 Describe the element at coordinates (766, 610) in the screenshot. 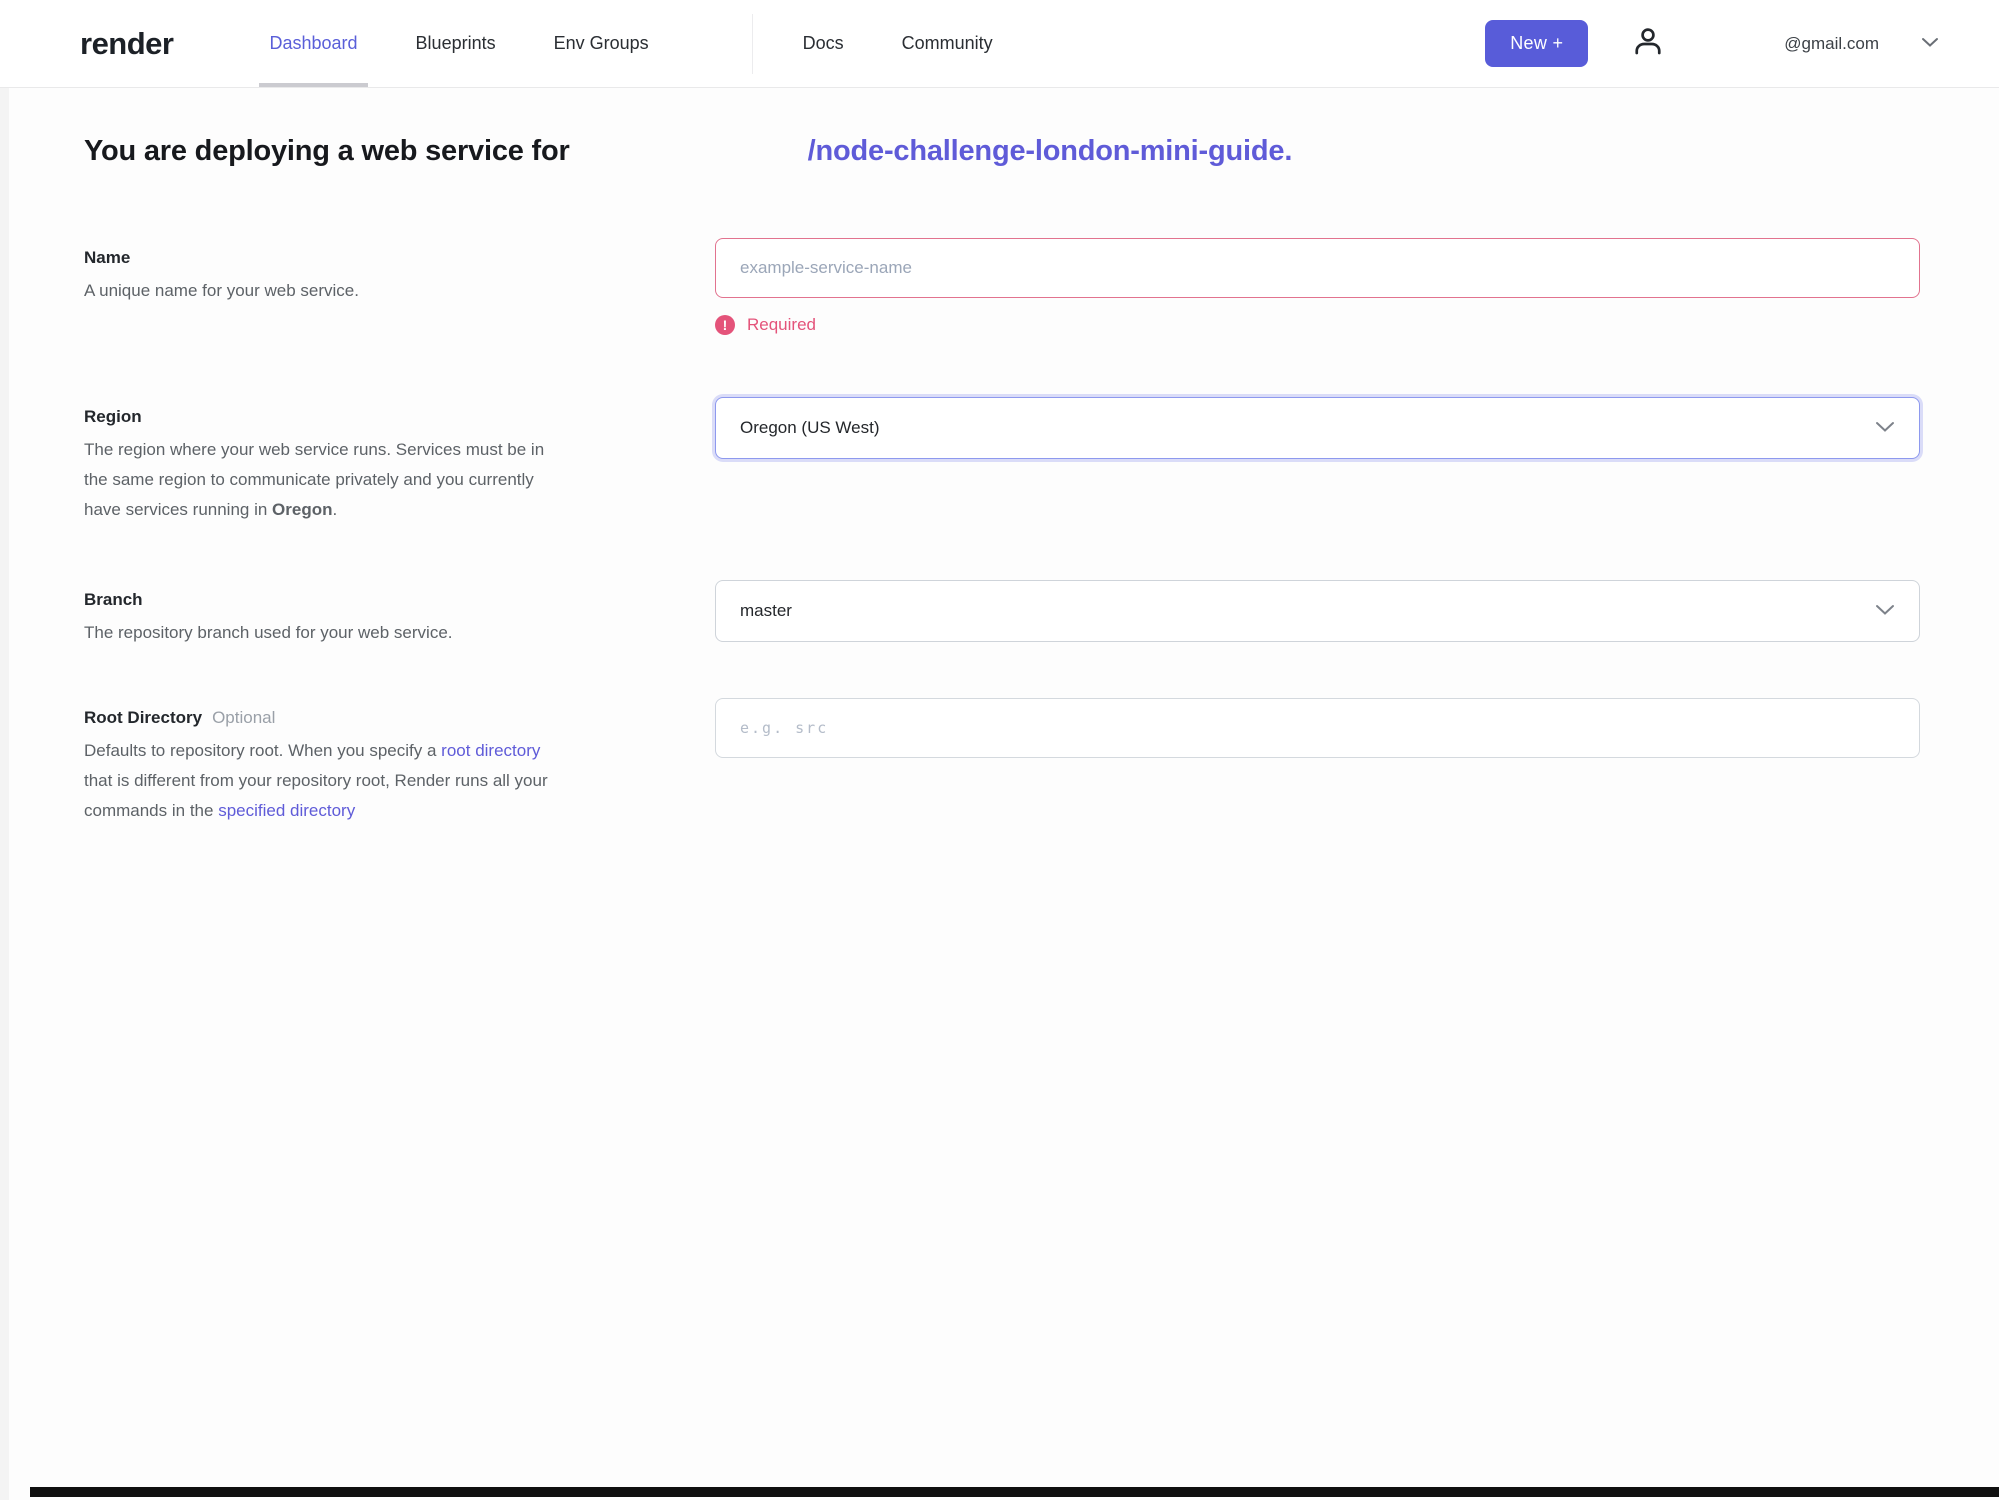

I see `branch-select-value: master` at that location.